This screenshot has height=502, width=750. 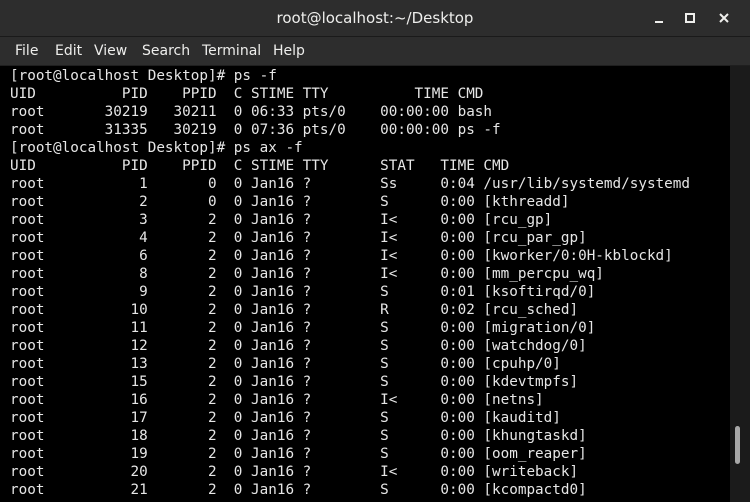 What do you see at coordinates (285, 418) in the screenshot?
I see `terminal-line: root 17 2 0 Jan16 ? S 0:00 [kauditd]` at bounding box center [285, 418].